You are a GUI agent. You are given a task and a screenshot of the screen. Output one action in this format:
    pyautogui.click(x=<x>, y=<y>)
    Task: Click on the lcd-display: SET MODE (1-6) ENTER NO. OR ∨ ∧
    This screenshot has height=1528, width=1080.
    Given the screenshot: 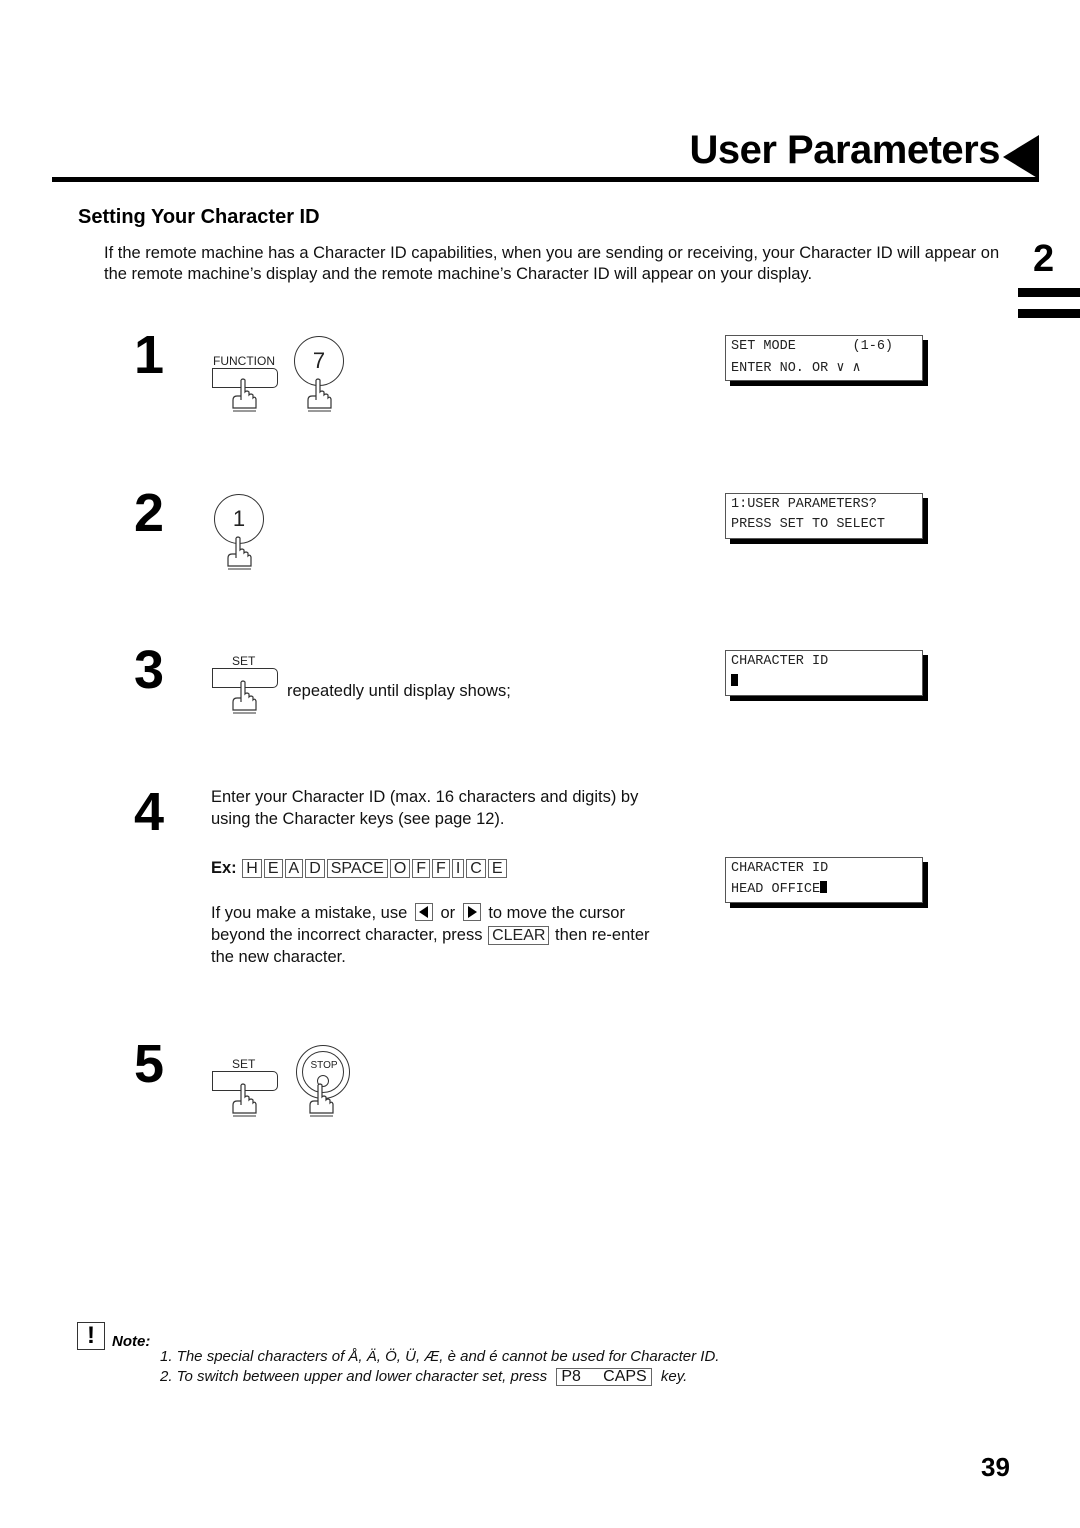 What is the action you would take?
    pyautogui.click(x=824, y=358)
    